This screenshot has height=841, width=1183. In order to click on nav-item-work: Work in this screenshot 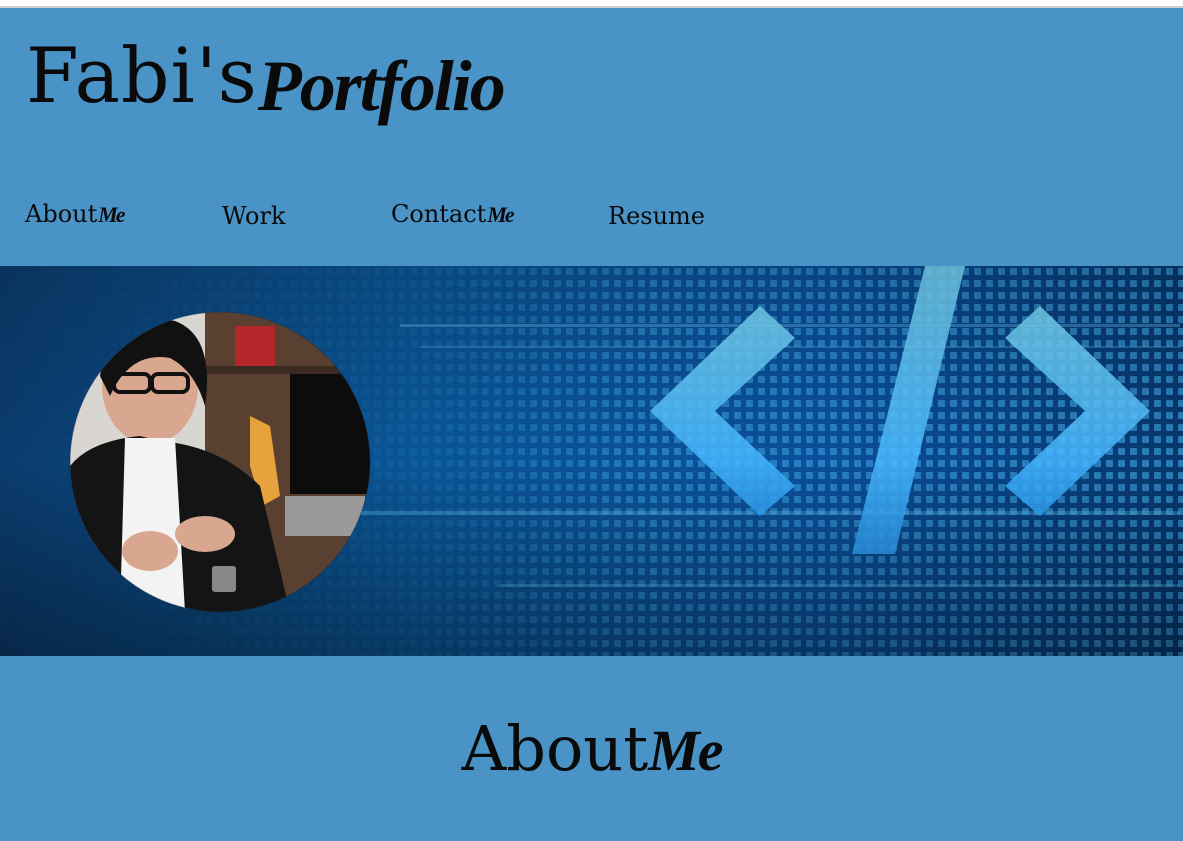, I will do `click(254, 216)`.